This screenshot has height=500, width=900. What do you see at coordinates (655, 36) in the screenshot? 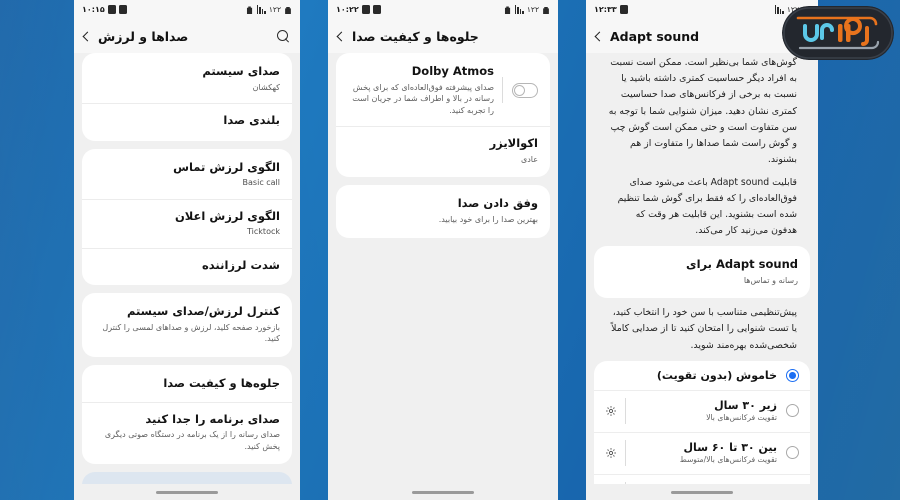
I see `page-title-text: Adapt sound` at bounding box center [655, 36].